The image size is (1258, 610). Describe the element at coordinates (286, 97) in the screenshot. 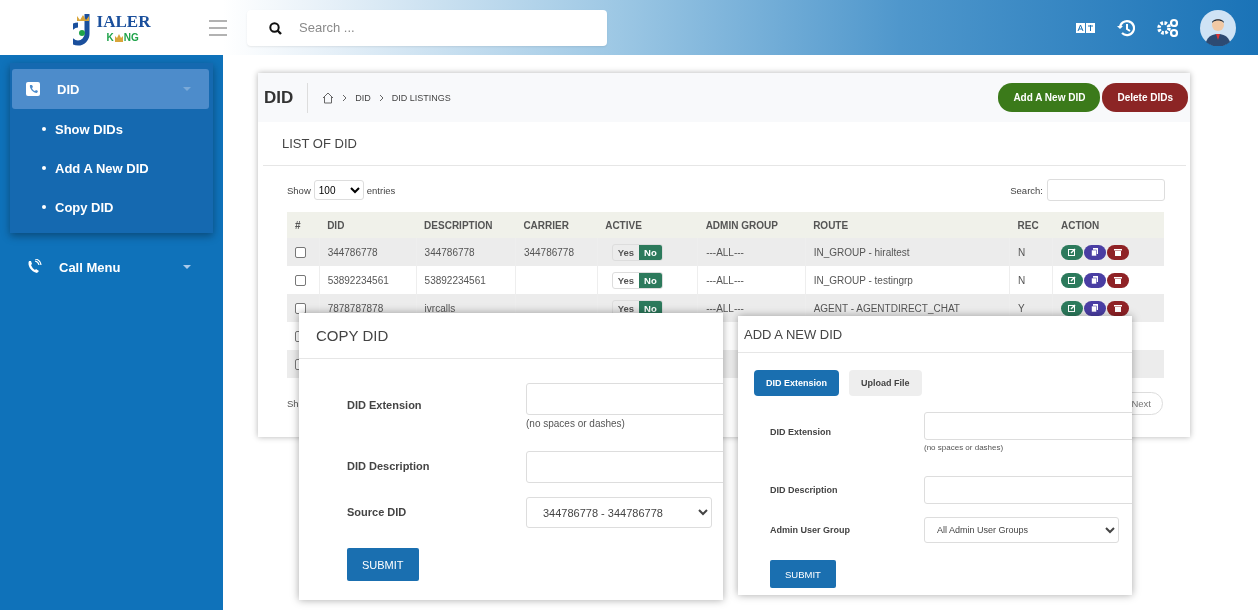

I see `page-title: DID` at that location.